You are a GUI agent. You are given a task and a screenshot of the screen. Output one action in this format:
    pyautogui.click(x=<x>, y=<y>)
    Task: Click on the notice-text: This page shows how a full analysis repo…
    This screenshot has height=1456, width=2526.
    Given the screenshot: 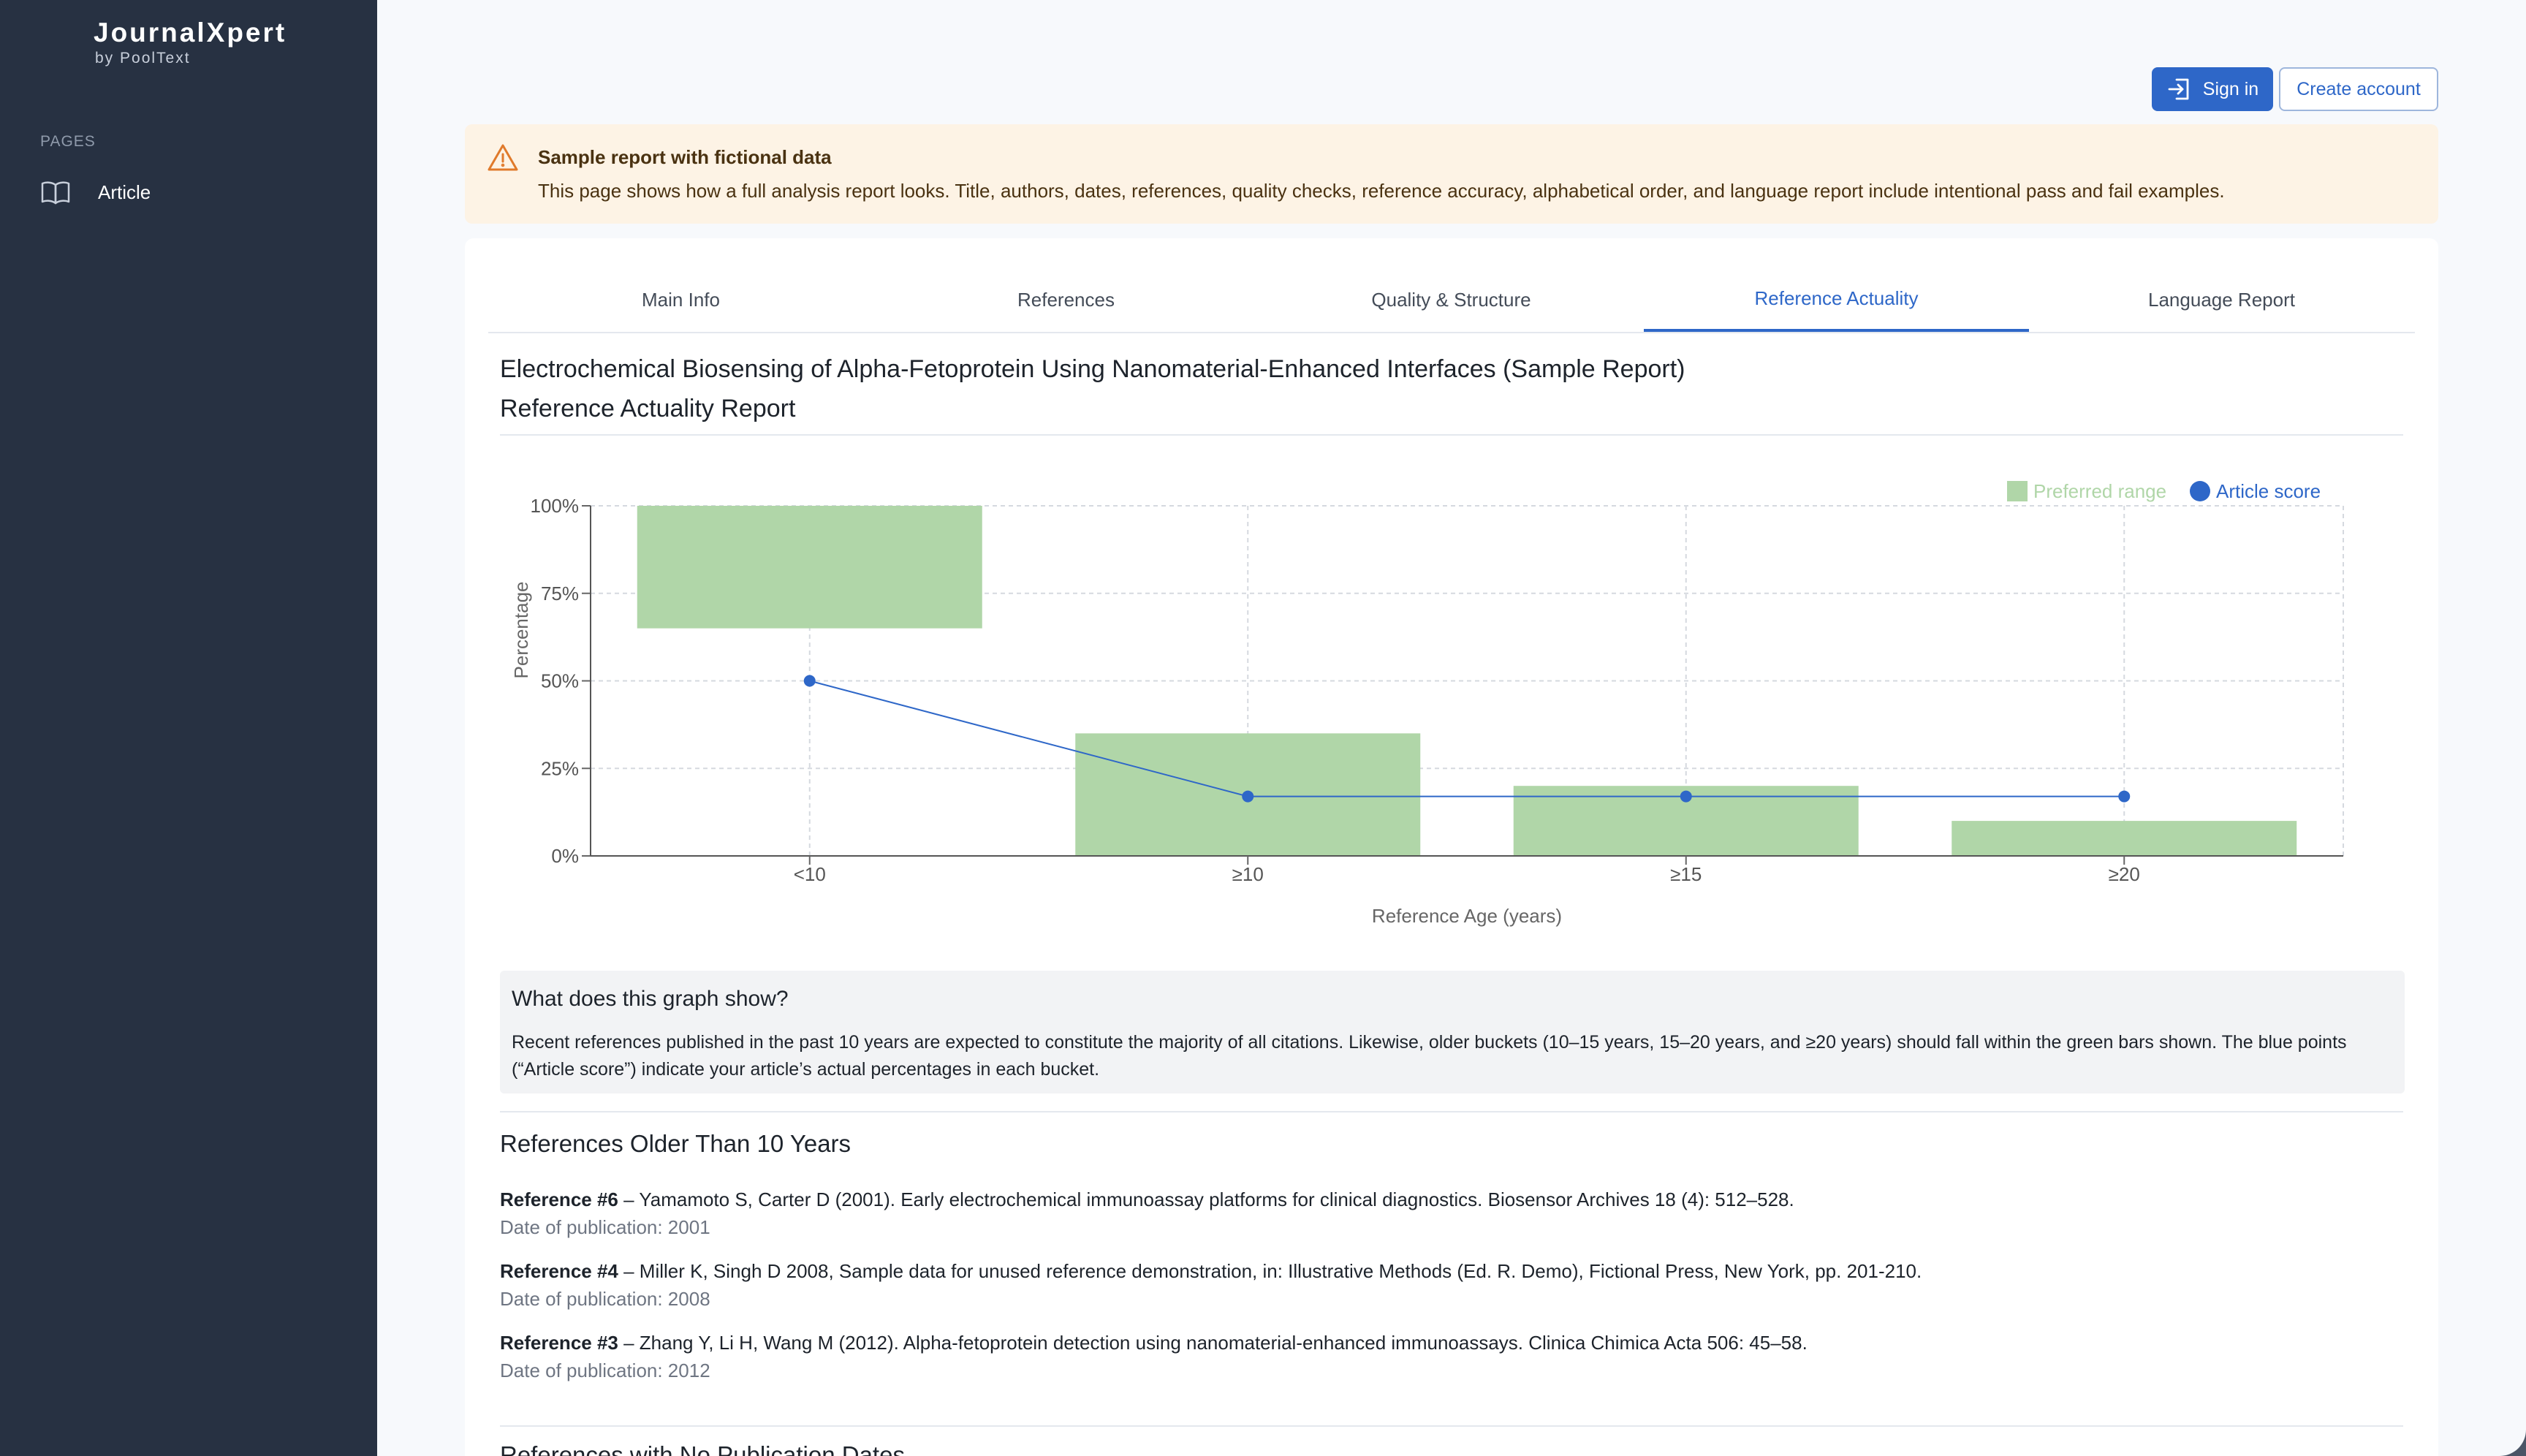 What is the action you would take?
    pyautogui.click(x=1381, y=191)
    